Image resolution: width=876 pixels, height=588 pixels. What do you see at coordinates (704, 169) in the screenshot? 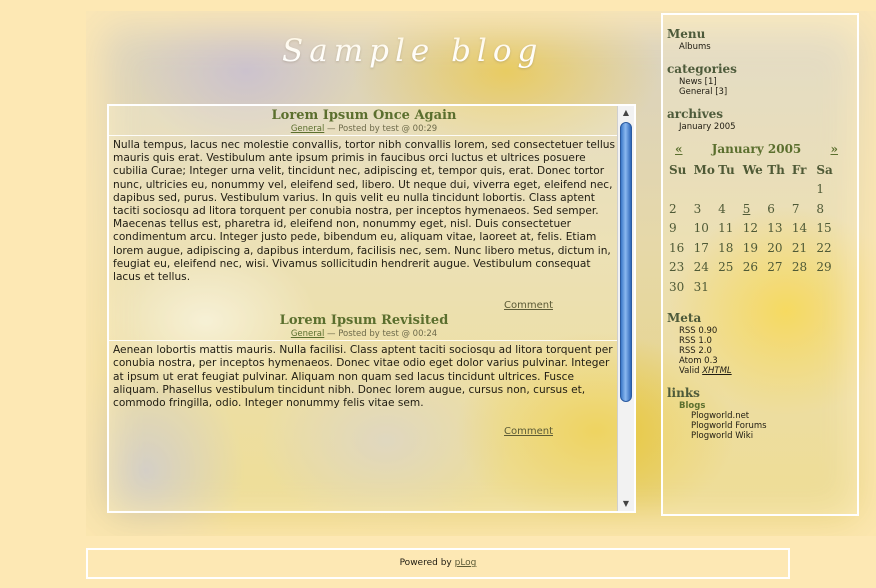
I see `weekday: Mo` at bounding box center [704, 169].